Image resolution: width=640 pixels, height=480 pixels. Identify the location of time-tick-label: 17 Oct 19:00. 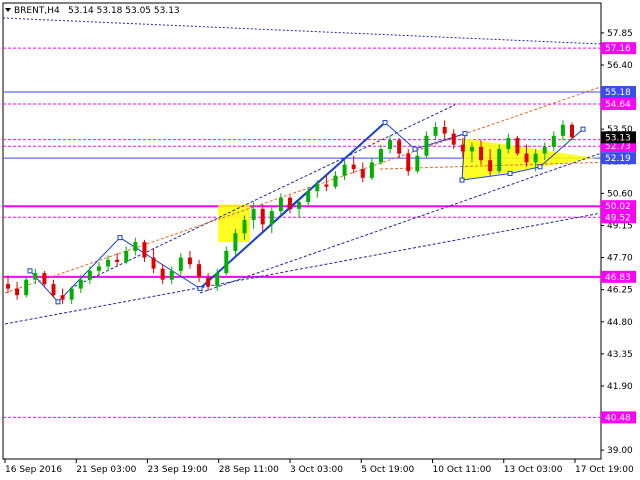
(604, 470).